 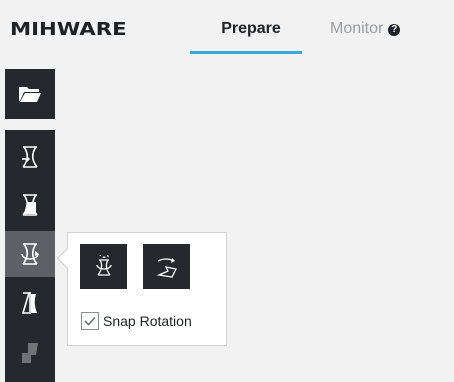 What do you see at coordinates (147, 321) in the screenshot?
I see `snap-rotation-label: Snap Rotation` at bounding box center [147, 321].